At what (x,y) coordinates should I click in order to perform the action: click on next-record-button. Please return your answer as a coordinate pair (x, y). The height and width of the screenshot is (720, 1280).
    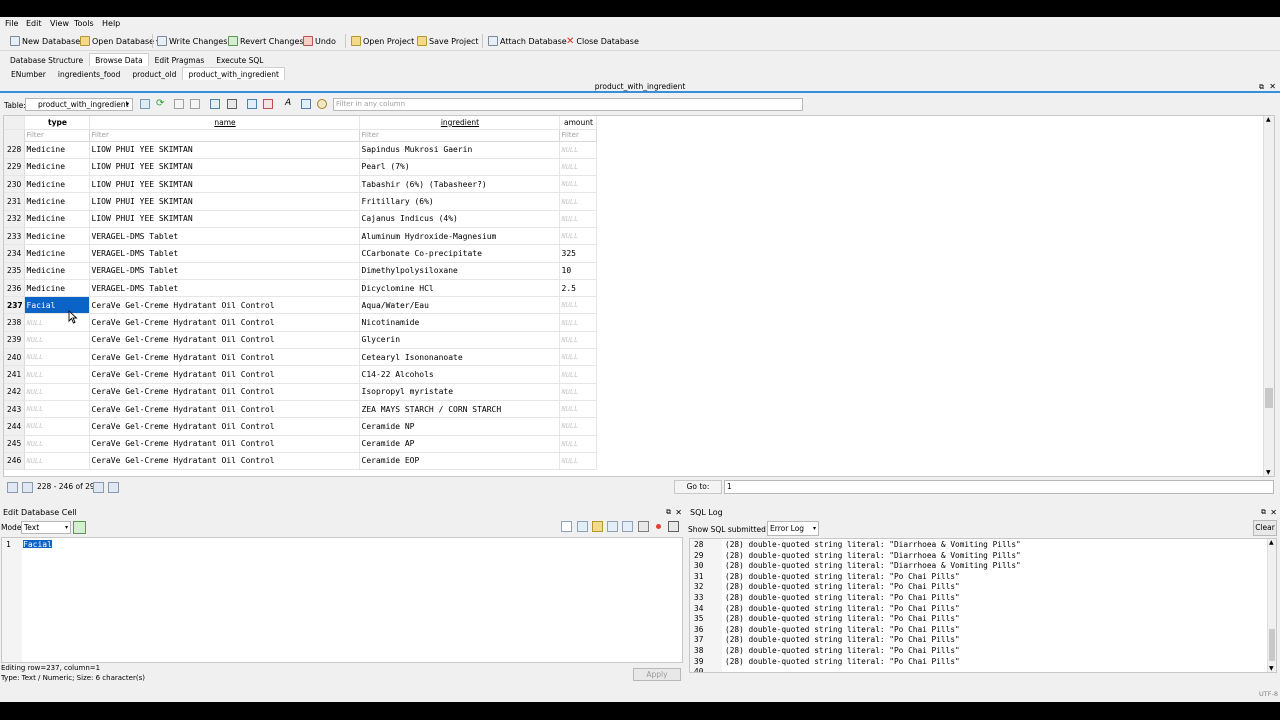
    Looking at the image, I should click on (98, 487).